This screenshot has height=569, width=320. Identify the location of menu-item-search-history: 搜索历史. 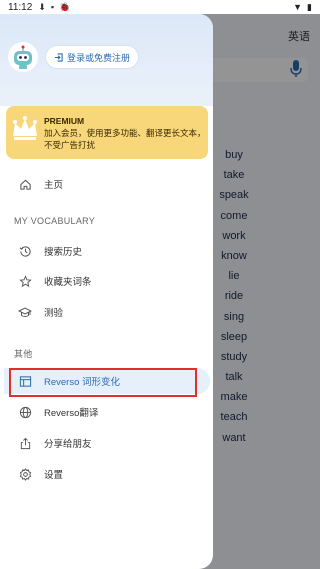
(106, 251).